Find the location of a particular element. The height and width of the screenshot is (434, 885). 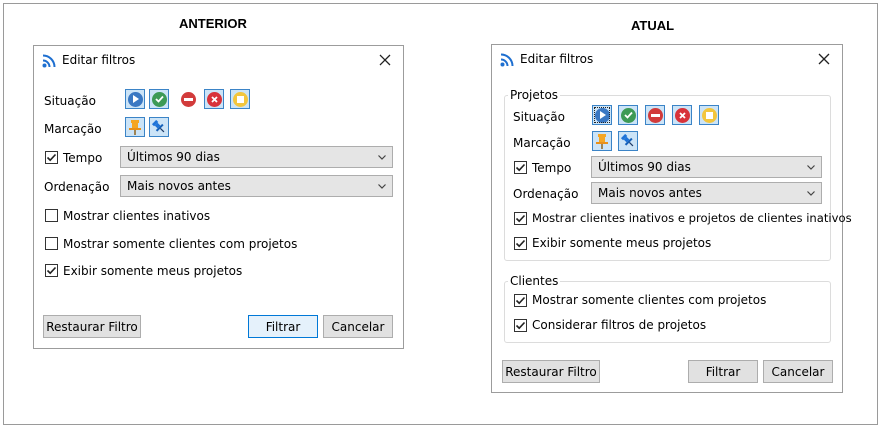

clientes-group is located at coordinates (667, 312).